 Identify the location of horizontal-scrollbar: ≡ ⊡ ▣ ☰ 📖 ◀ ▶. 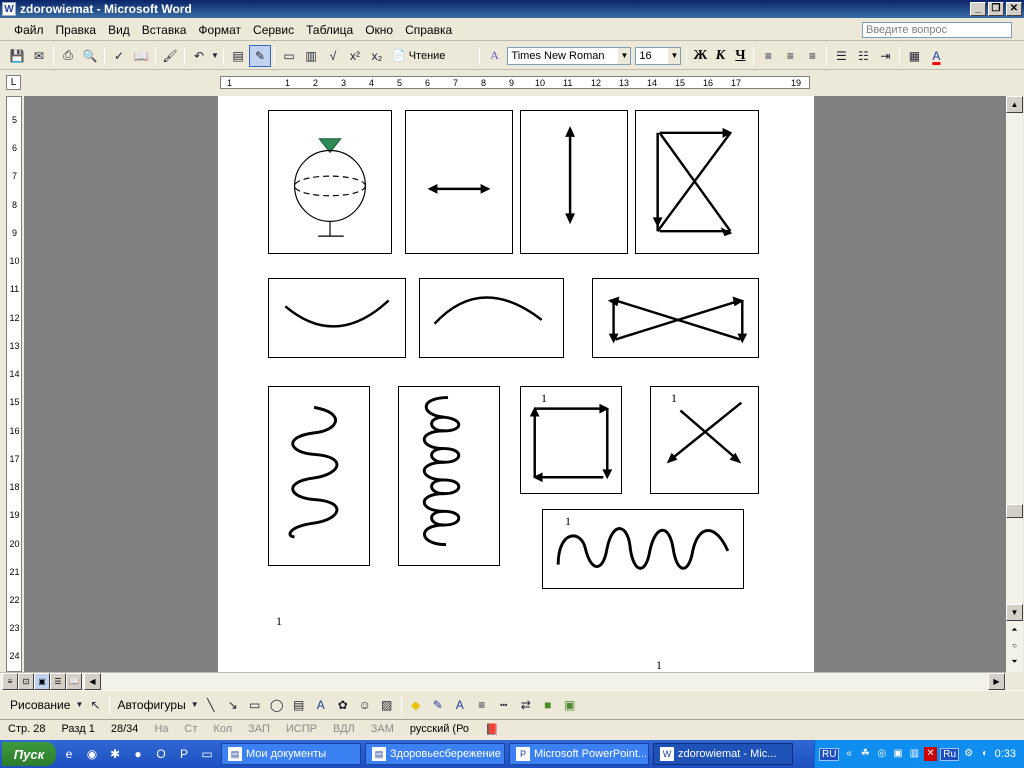
(503, 681).